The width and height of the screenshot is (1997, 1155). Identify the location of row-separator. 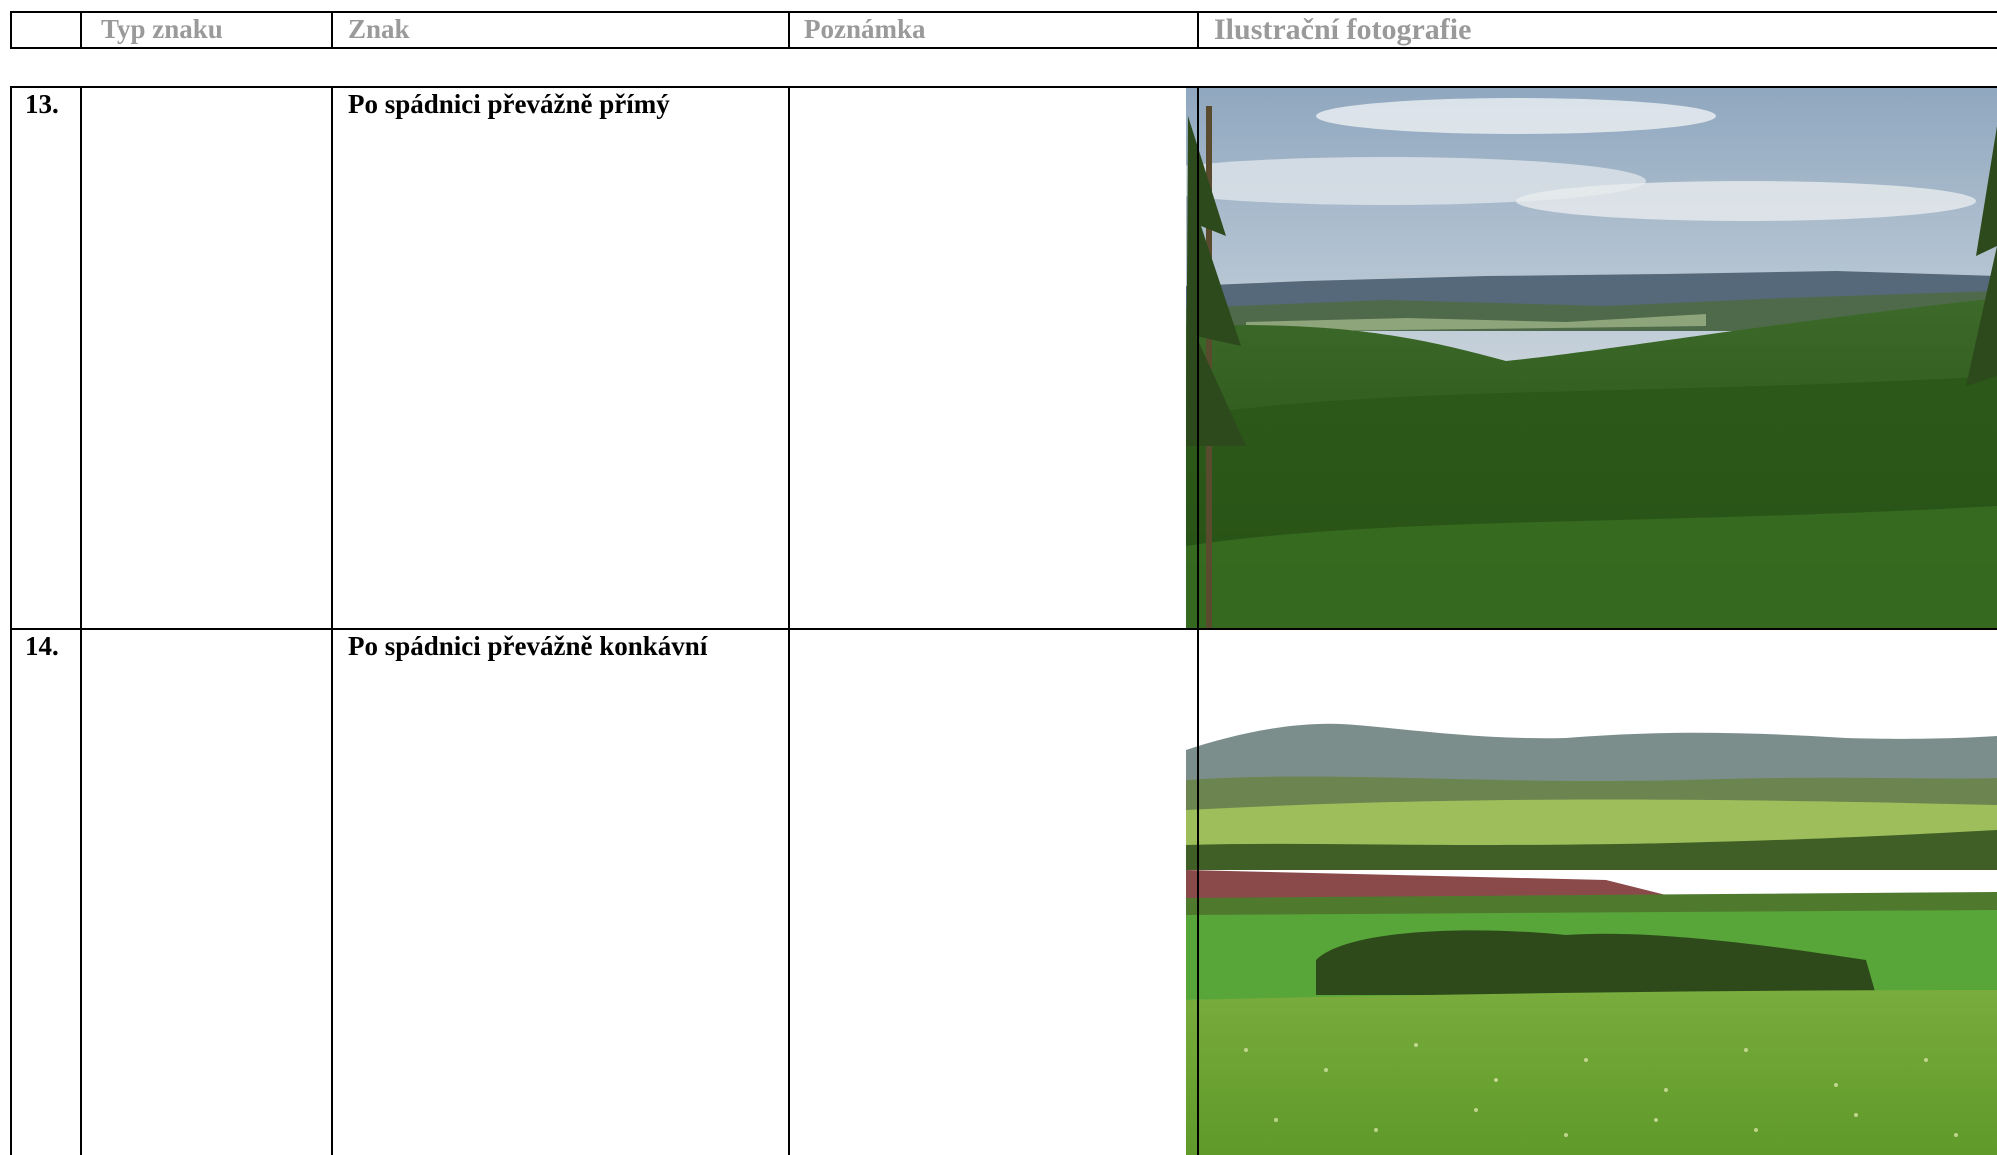
(1003, 629).